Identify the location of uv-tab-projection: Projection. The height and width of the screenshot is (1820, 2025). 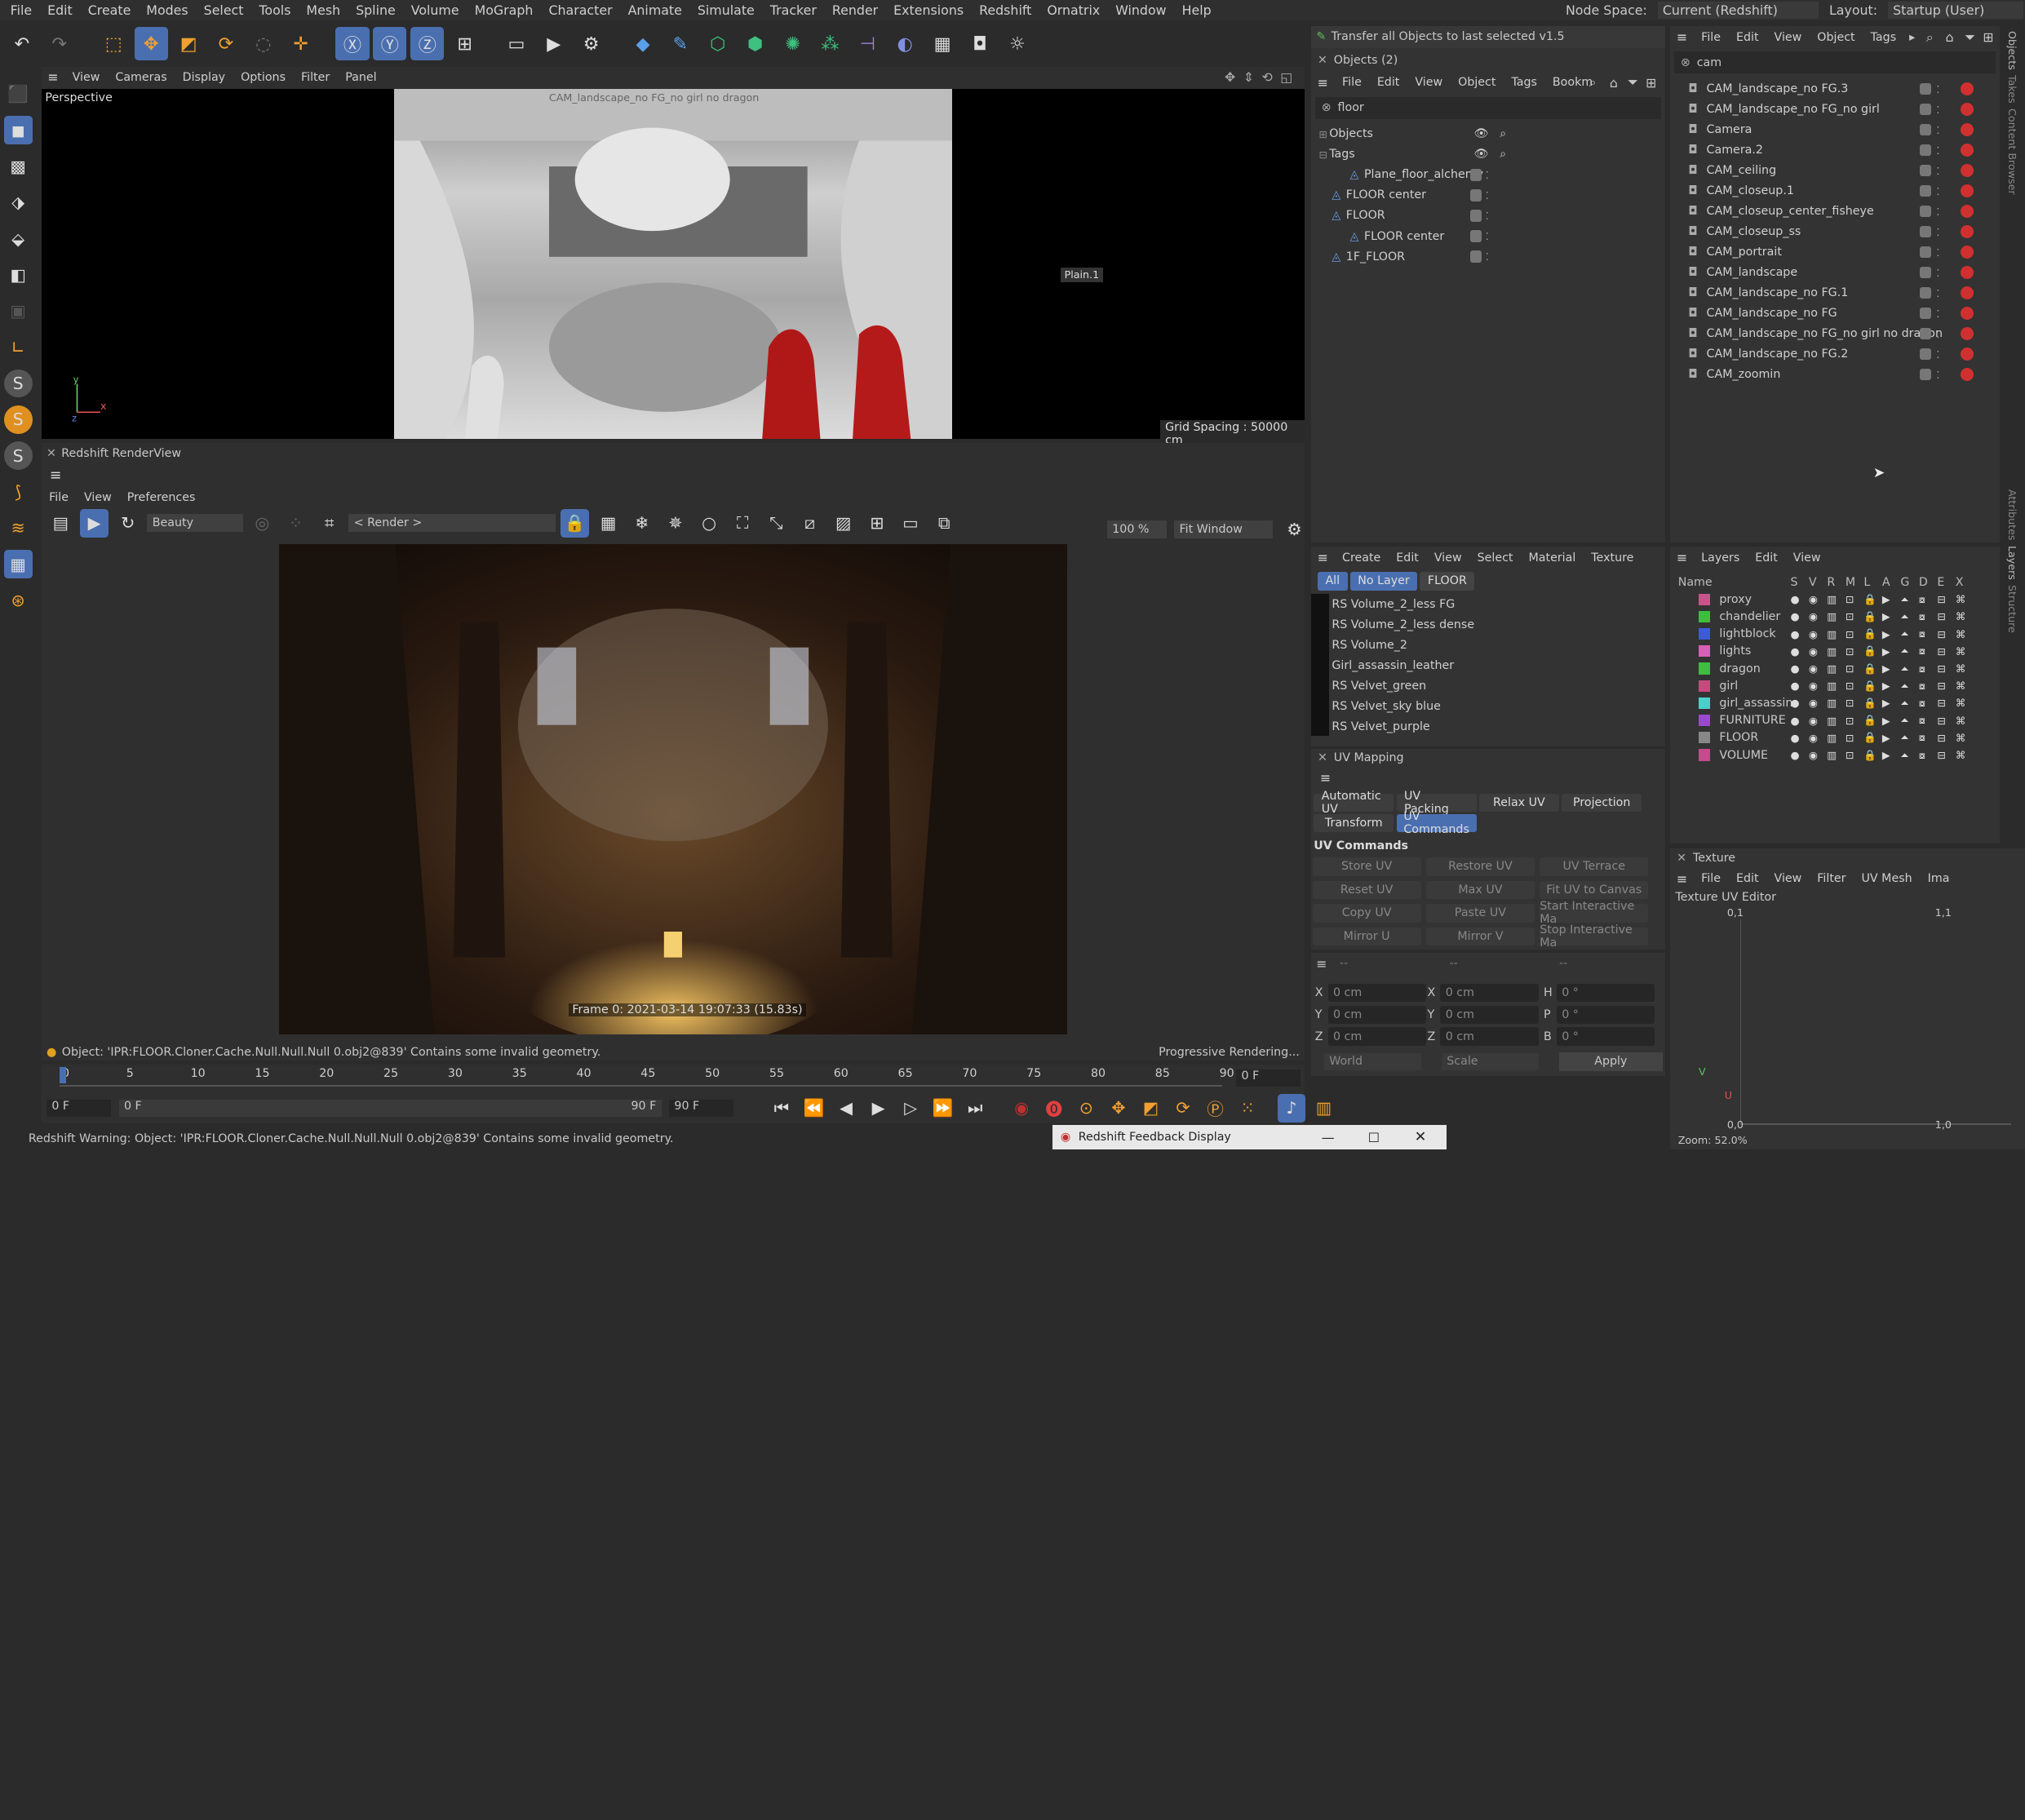
(1602, 803).